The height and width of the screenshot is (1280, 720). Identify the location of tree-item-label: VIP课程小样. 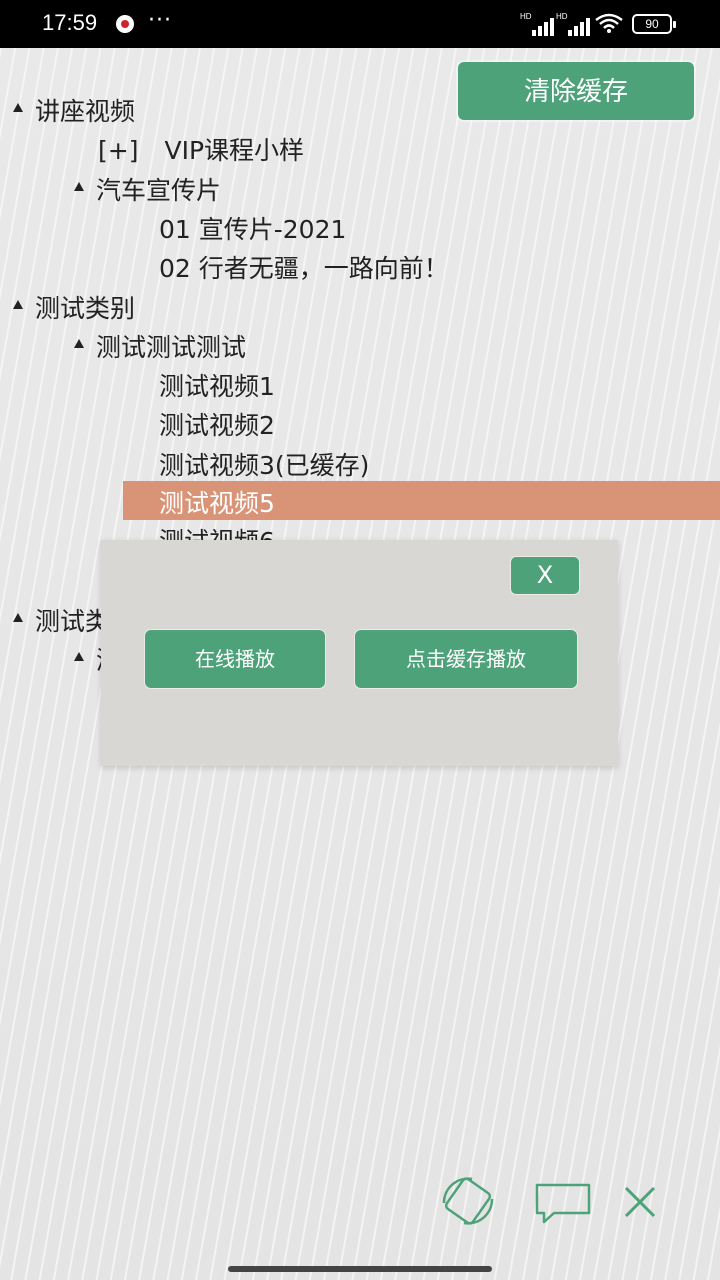
(234, 150).